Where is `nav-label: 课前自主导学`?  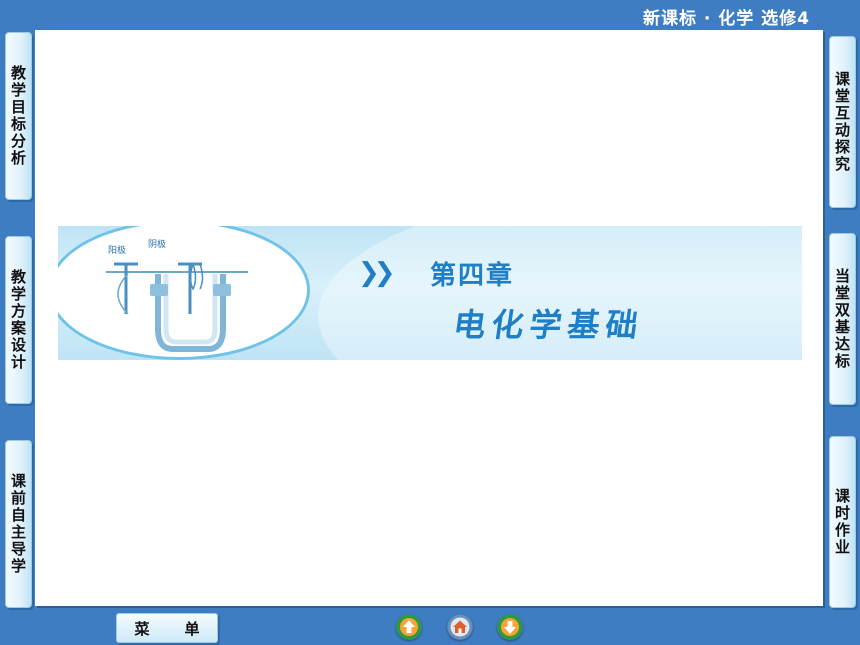
nav-label: 课前自主导学 is located at coordinates (18, 524).